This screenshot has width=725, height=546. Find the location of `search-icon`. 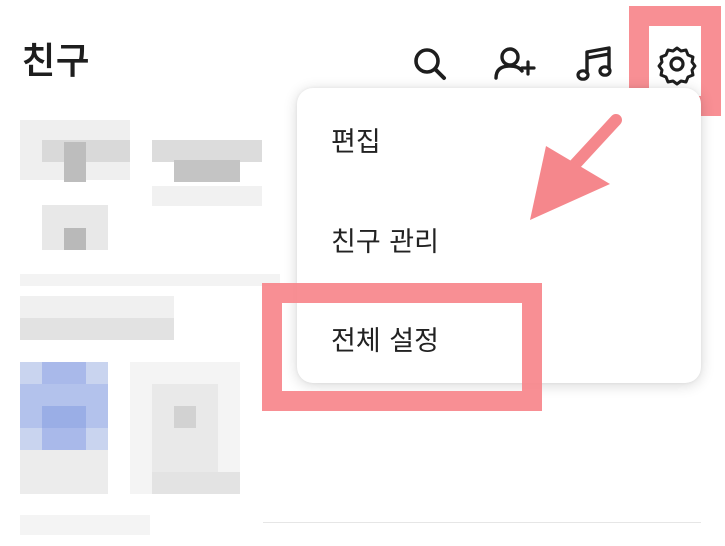

search-icon is located at coordinates (430, 64).